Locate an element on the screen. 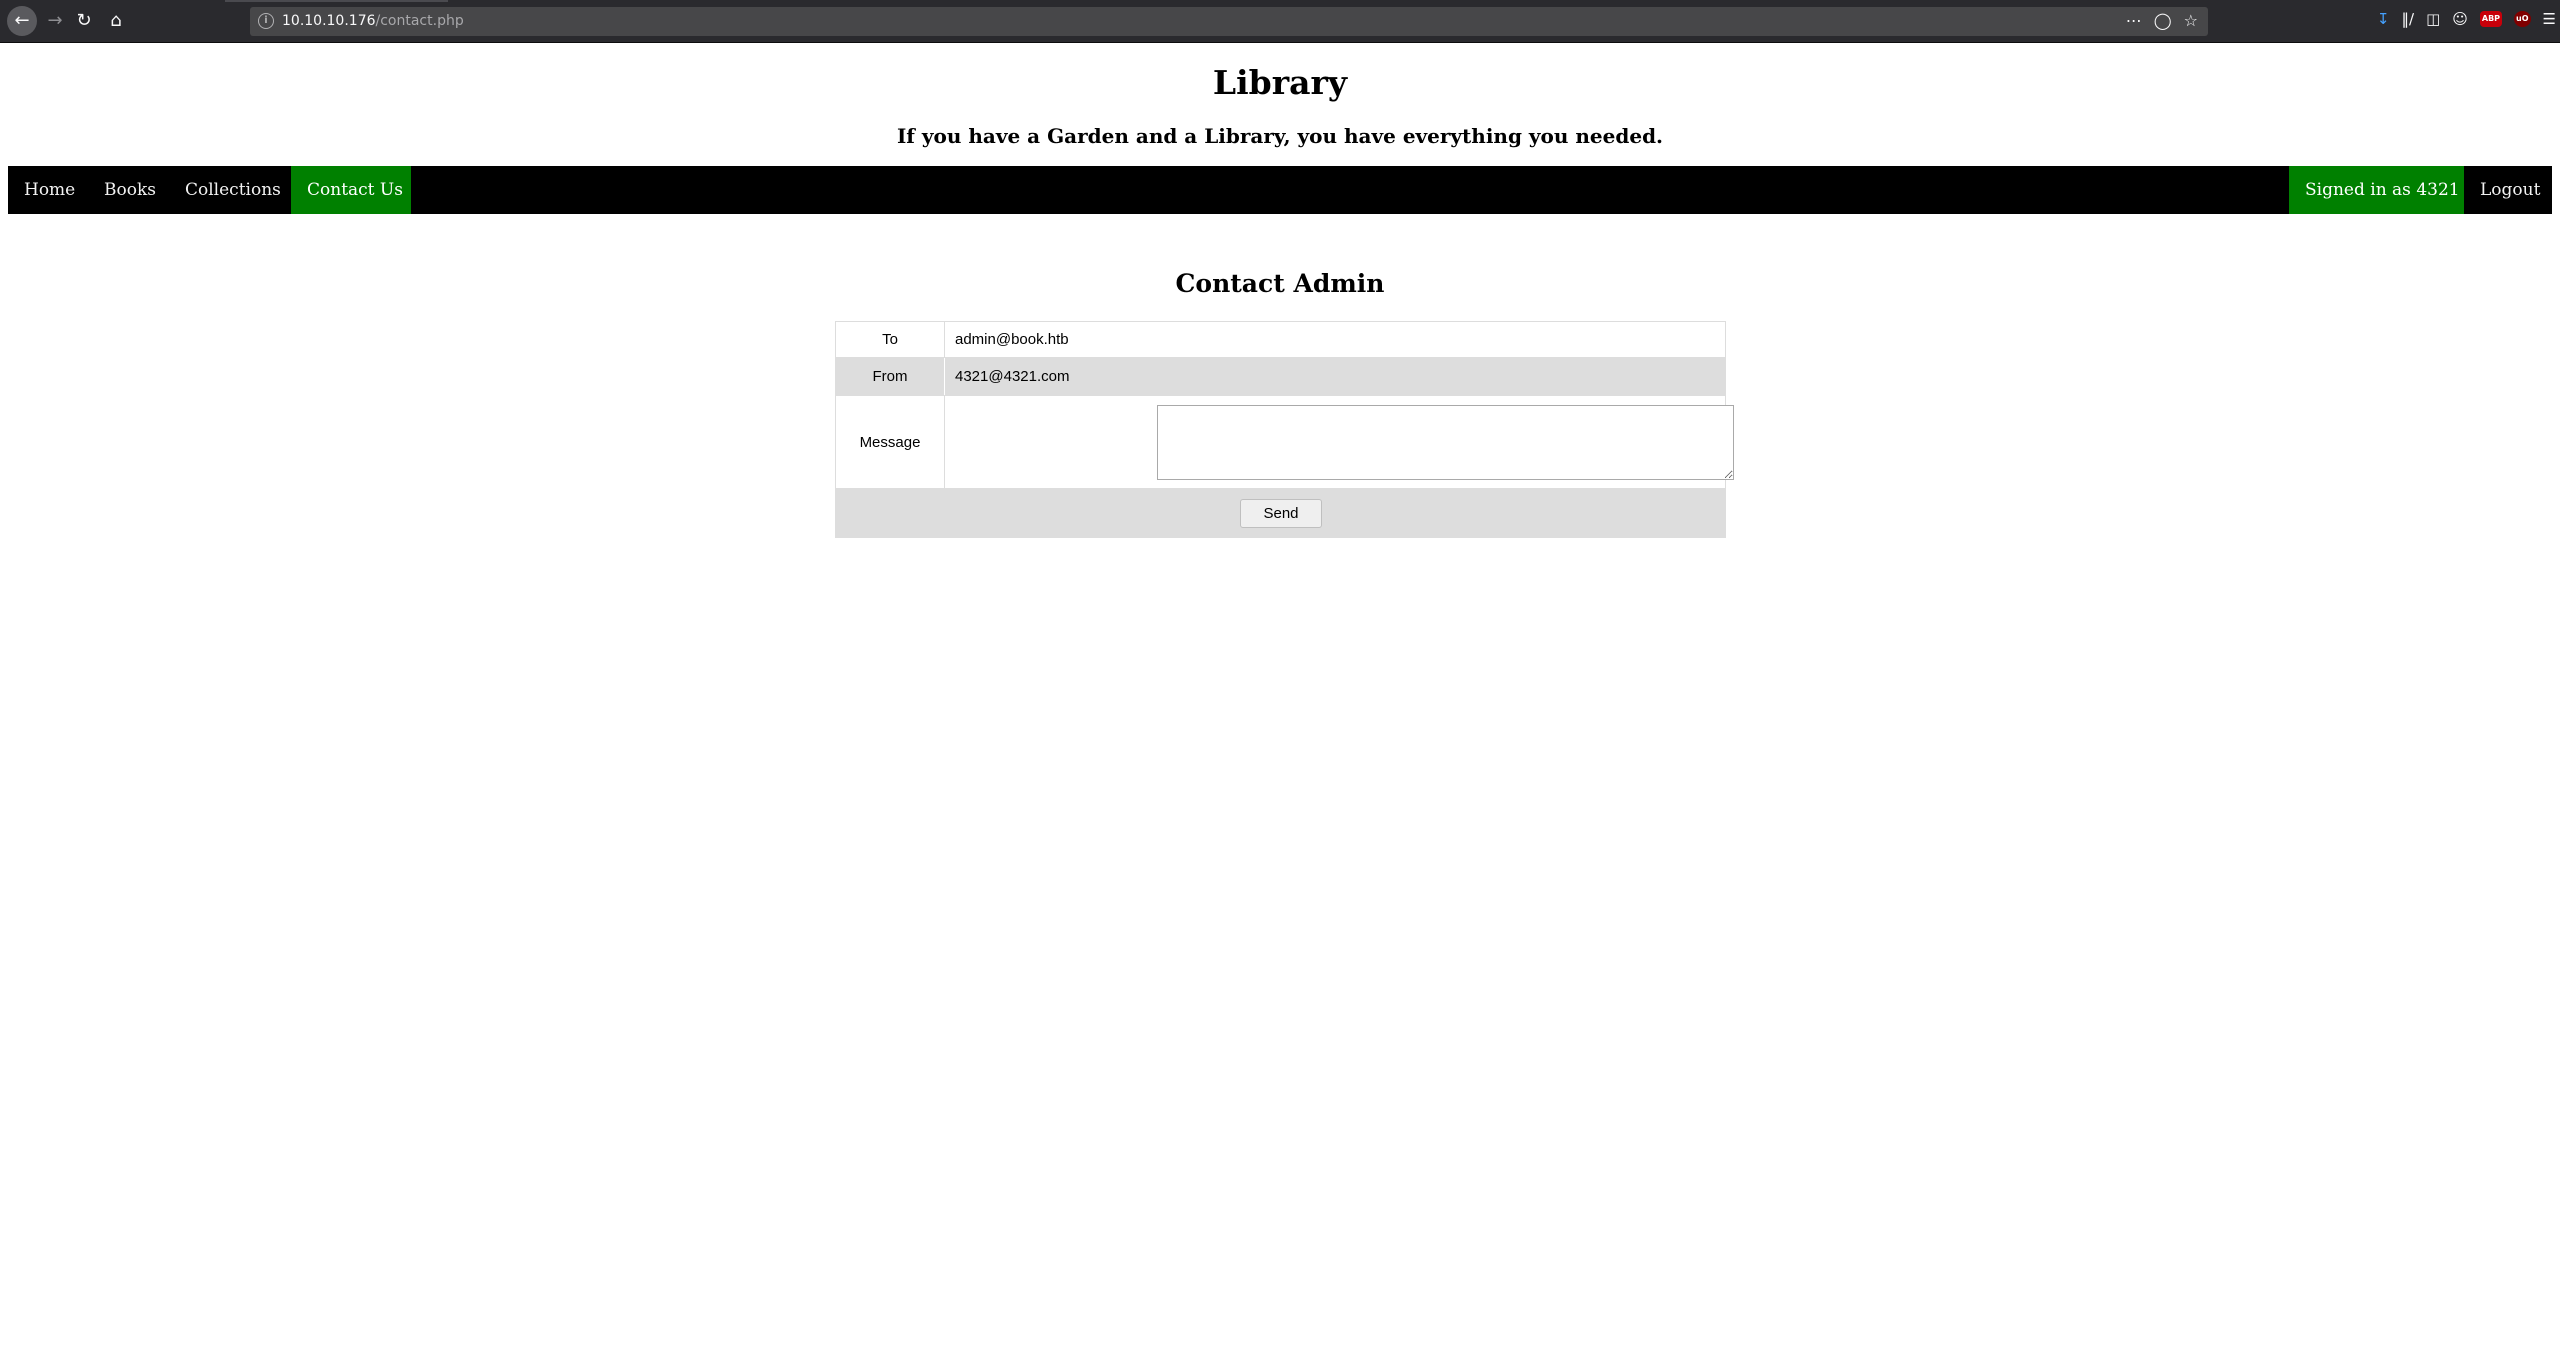  home-icon: ⌂ is located at coordinates (116, 21).